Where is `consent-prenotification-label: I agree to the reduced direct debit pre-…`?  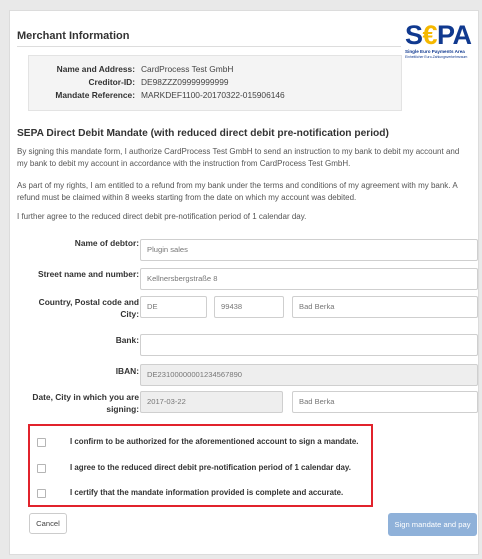 consent-prenotification-label: I agree to the reduced direct debit pre-… is located at coordinates (210, 467).